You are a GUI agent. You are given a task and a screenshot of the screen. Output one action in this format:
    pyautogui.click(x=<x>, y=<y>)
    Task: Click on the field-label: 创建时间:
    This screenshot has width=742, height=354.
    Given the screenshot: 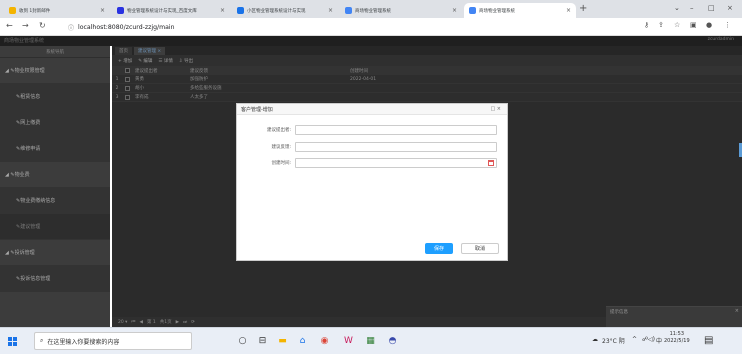 What is the action you would take?
    pyautogui.click(x=281, y=163)
    